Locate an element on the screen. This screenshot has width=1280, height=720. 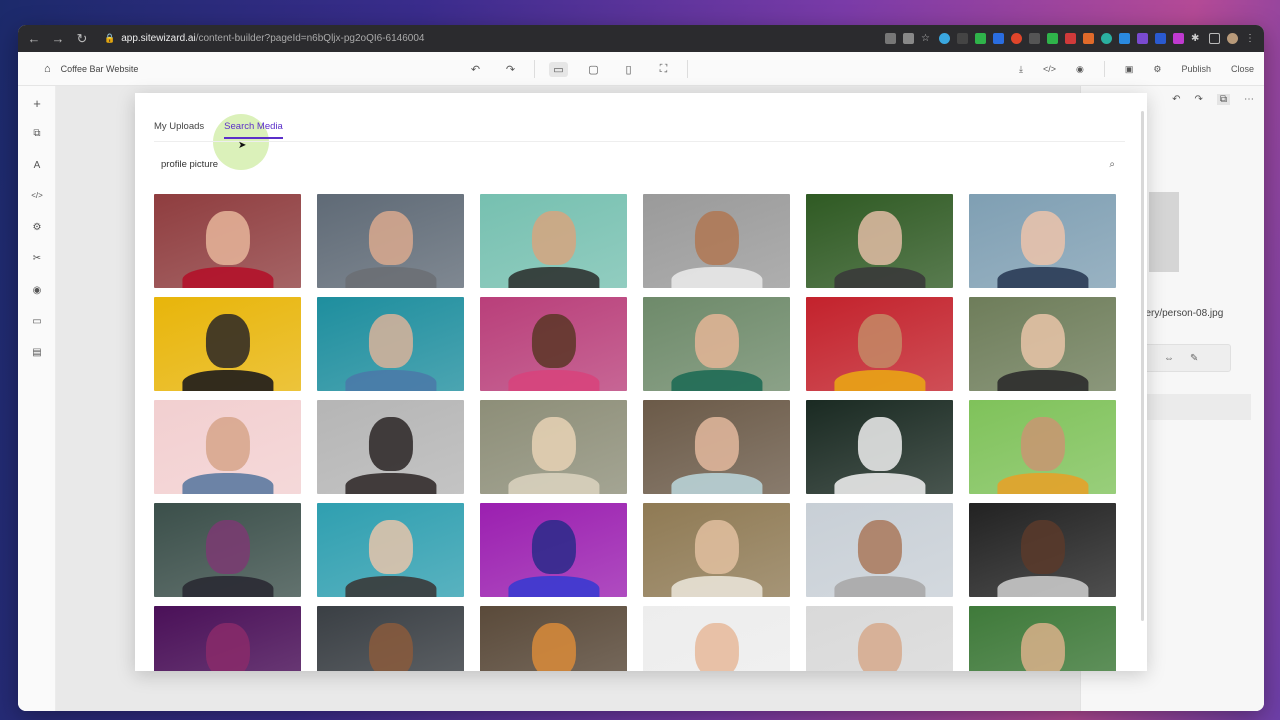
media-search: ⌕ is located at coordinates (643, 167).